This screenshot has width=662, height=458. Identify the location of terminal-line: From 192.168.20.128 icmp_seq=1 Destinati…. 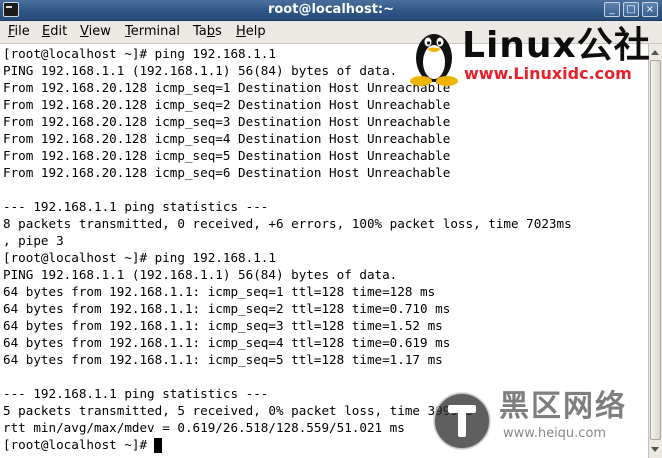
(227, 87).